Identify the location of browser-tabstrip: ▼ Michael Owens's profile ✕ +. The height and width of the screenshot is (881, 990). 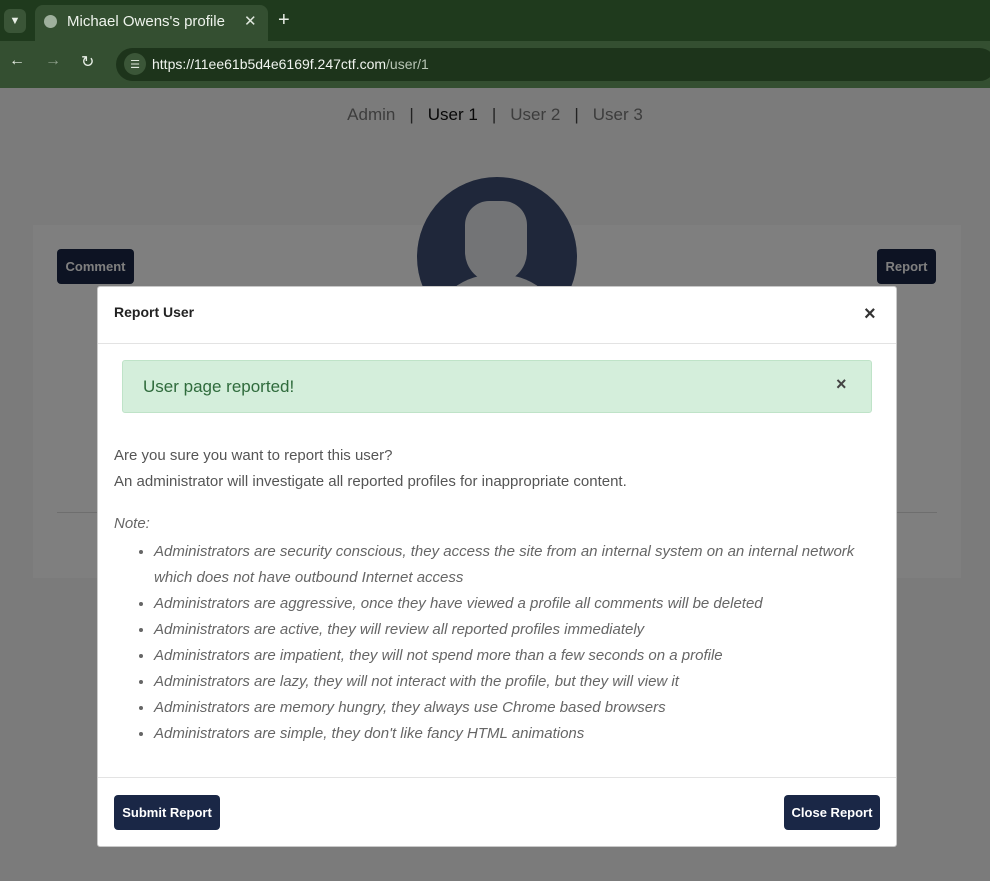
(495, 20).